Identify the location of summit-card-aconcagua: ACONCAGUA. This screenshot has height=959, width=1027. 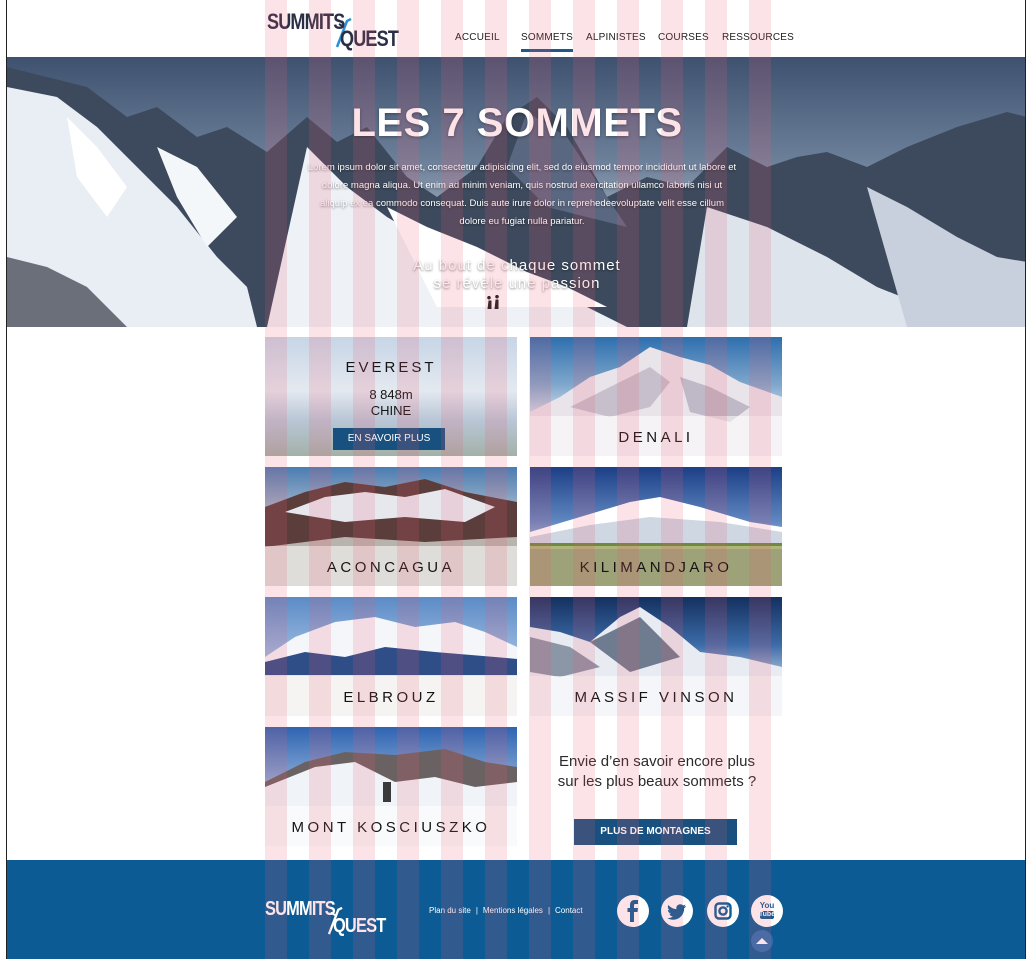
(391, 526).